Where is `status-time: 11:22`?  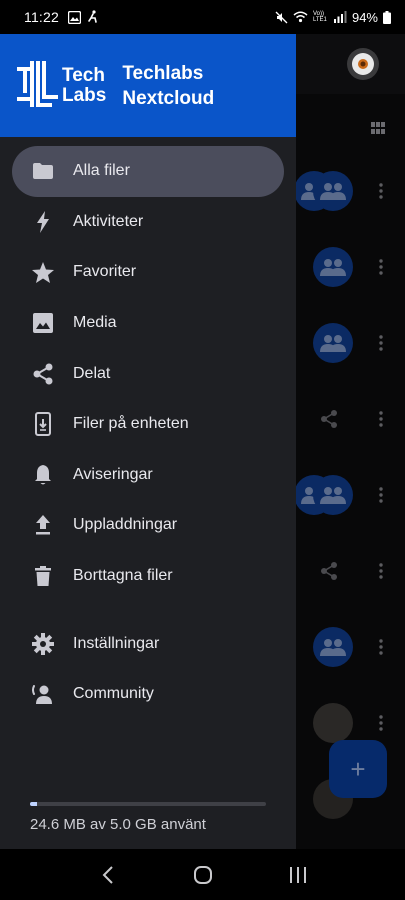
status-time: 11:22 is located at coordinates (41, 17).